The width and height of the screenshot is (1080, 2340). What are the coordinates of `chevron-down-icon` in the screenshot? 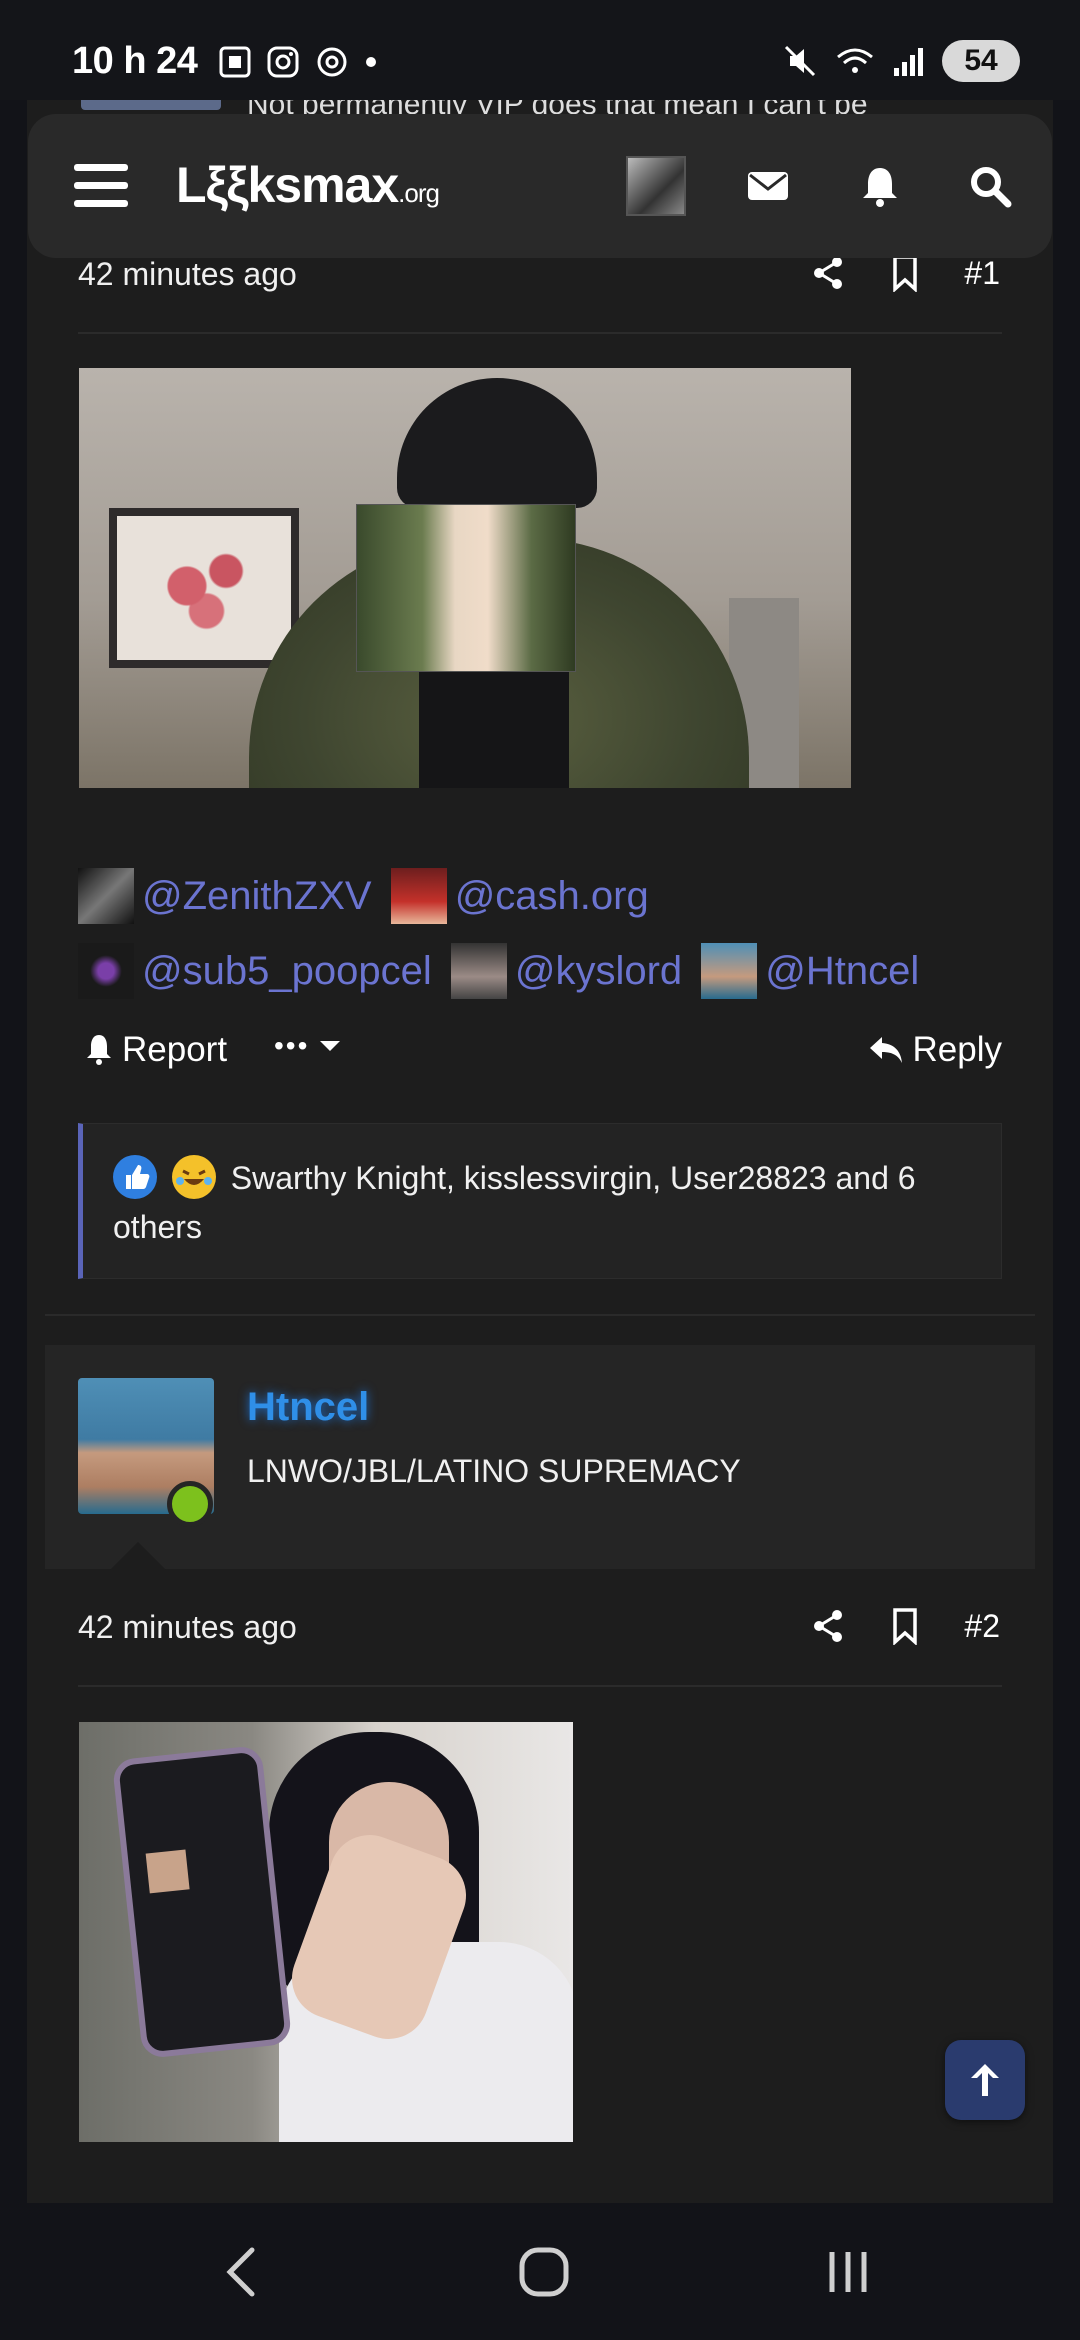 It's located at (330, 1046).